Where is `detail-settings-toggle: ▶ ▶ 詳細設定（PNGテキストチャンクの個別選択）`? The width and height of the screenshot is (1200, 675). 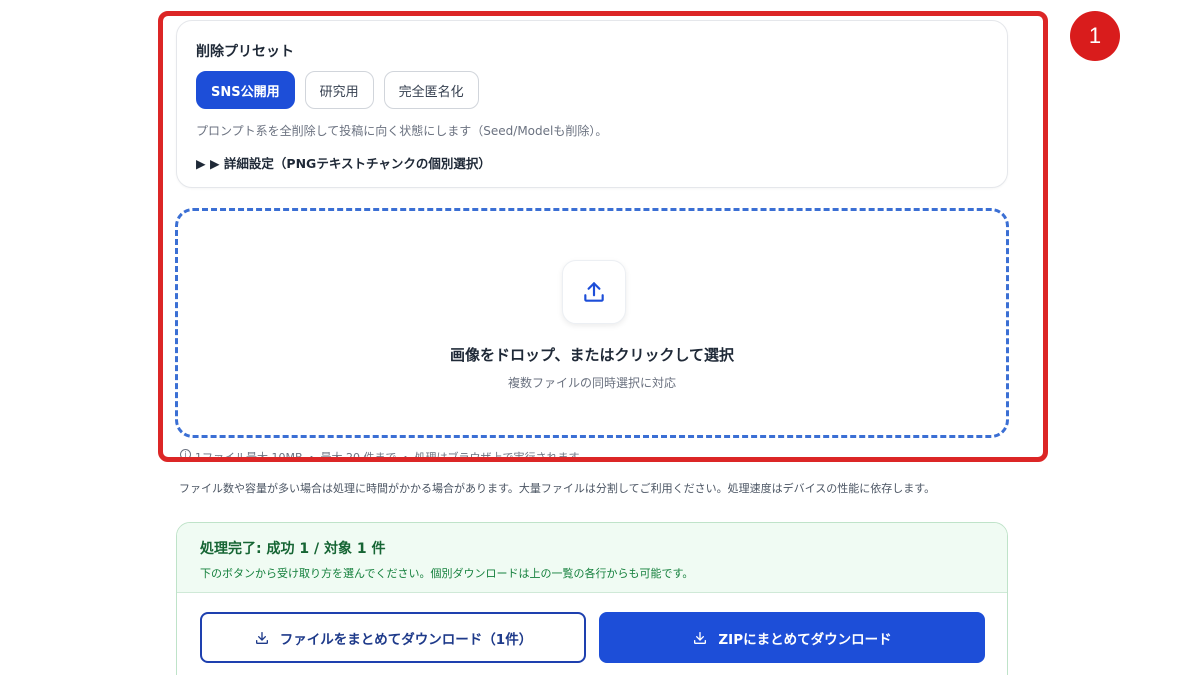
detail-settings-toggle: ▶ ▶ 詳細設定（PNGテキストチャンクの個別選択） is located at coordinates (343, 162).